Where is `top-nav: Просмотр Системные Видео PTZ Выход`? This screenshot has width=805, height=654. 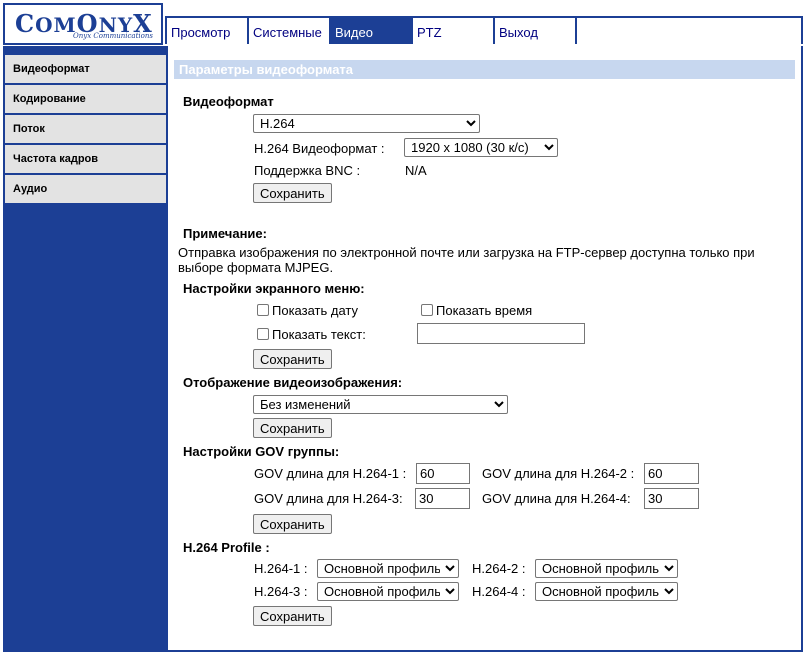 top-nav: Просмотр Системные Видео PTZ Выход is located at coordinates (484, 30).